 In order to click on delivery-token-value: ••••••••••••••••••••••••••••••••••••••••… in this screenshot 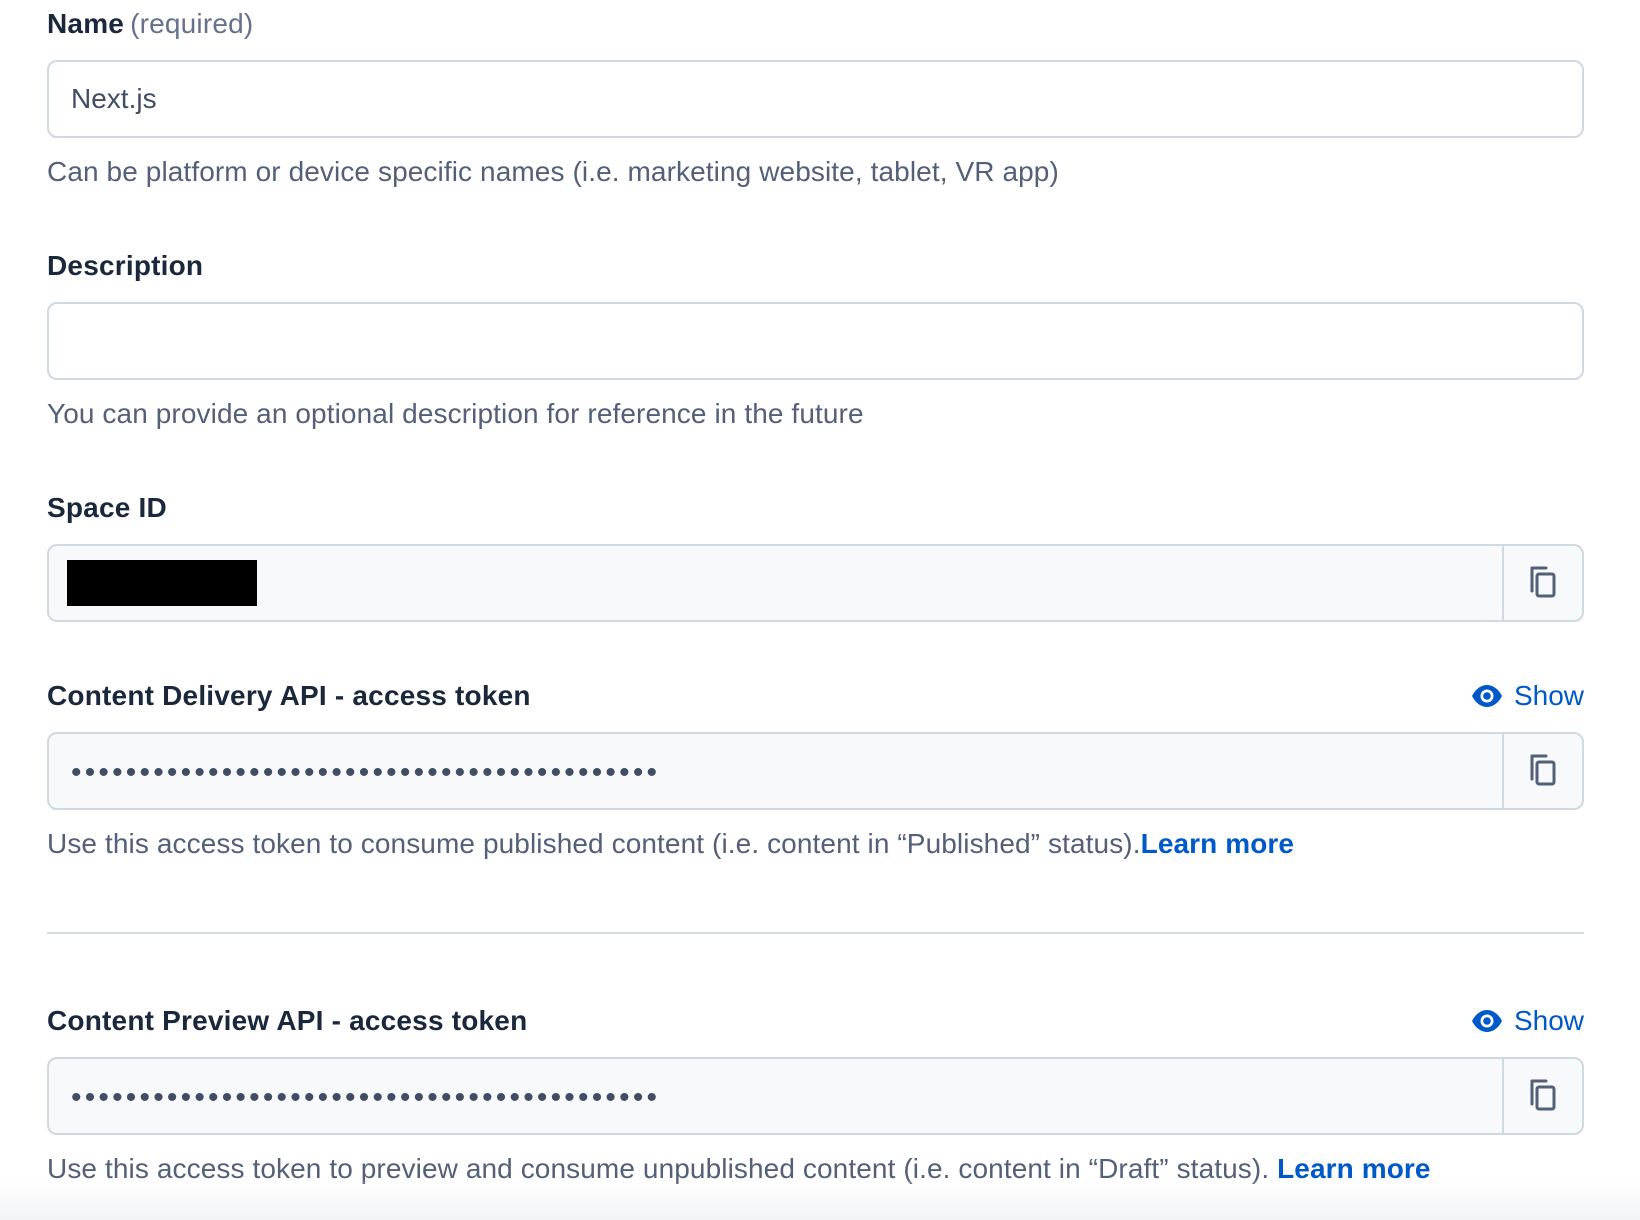, I will do `click(775, 771)`.